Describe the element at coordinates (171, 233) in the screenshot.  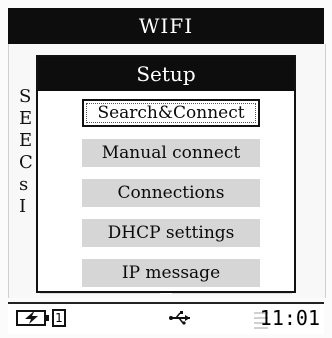
I see `menu-item-dhcp-settings: DHCP settings` at that location.